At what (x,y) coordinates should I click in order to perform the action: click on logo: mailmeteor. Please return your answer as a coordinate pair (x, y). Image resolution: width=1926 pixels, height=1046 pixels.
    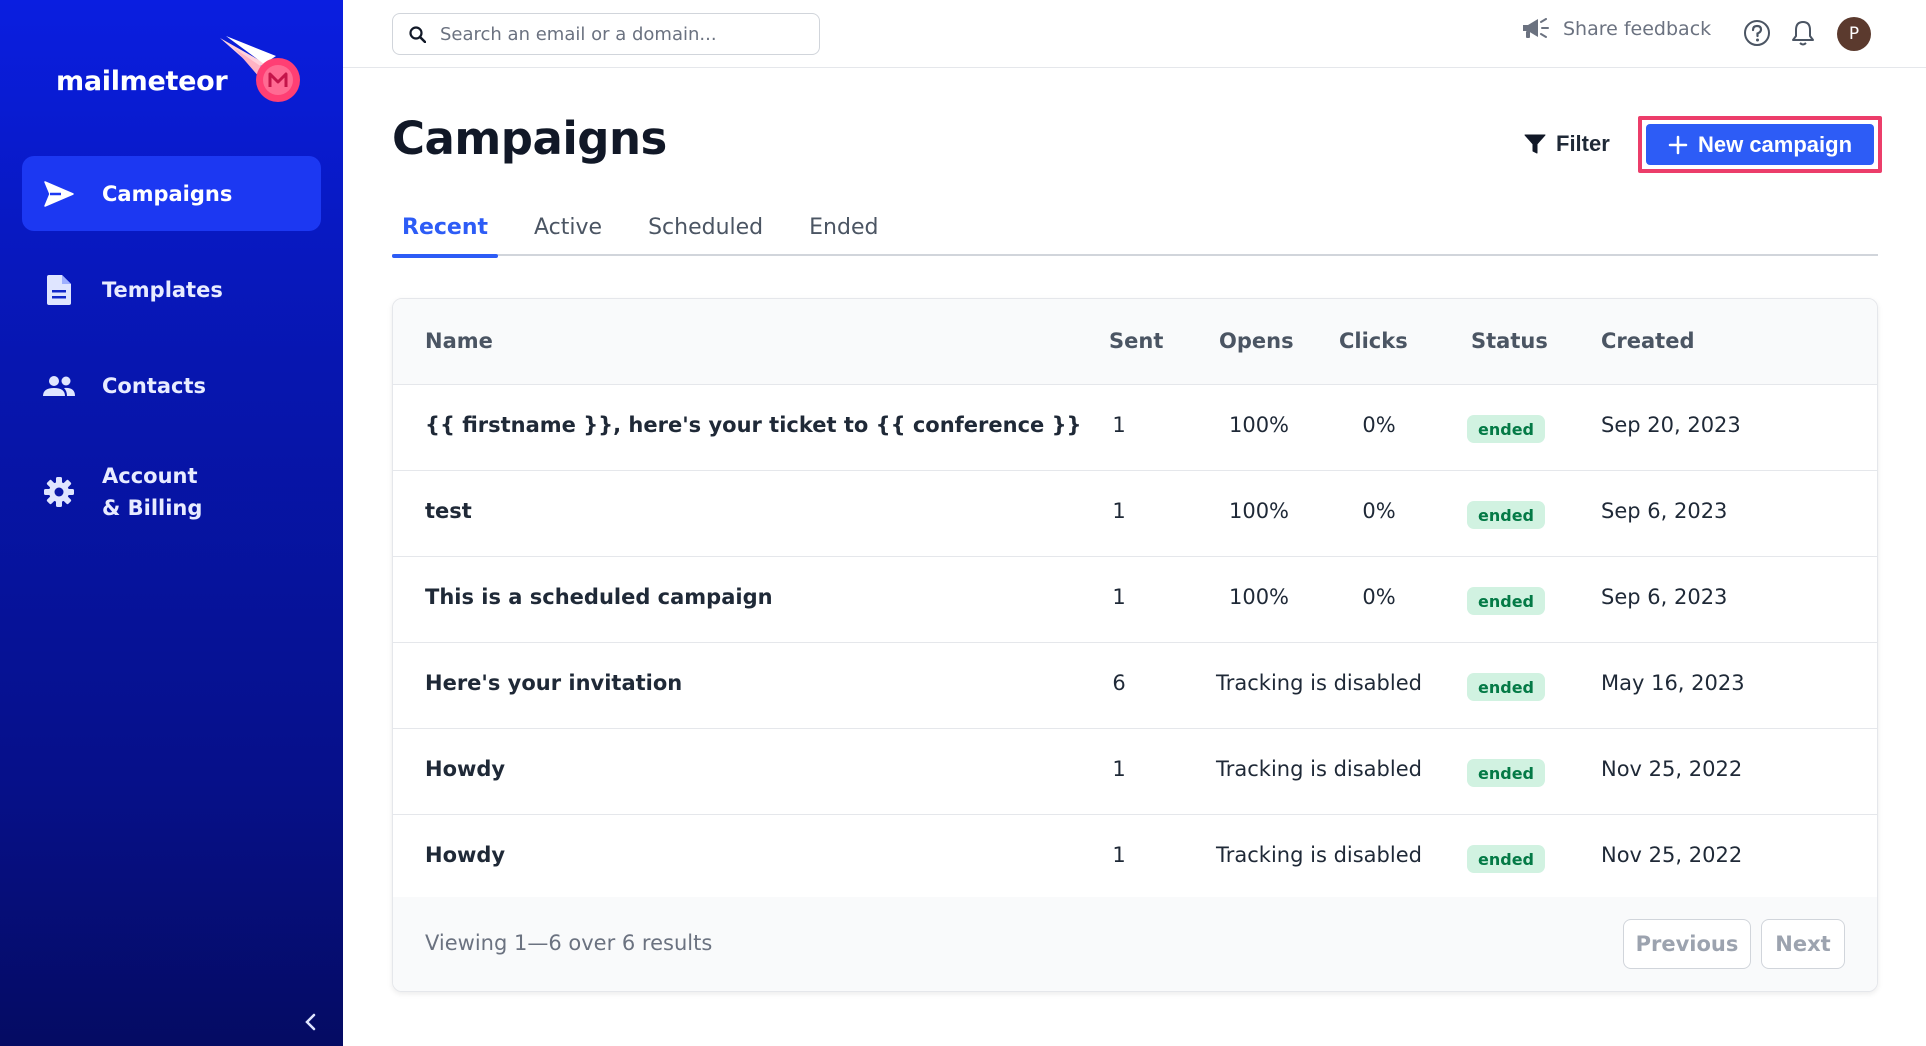
    Looking at the image, I should click on (178, 69).